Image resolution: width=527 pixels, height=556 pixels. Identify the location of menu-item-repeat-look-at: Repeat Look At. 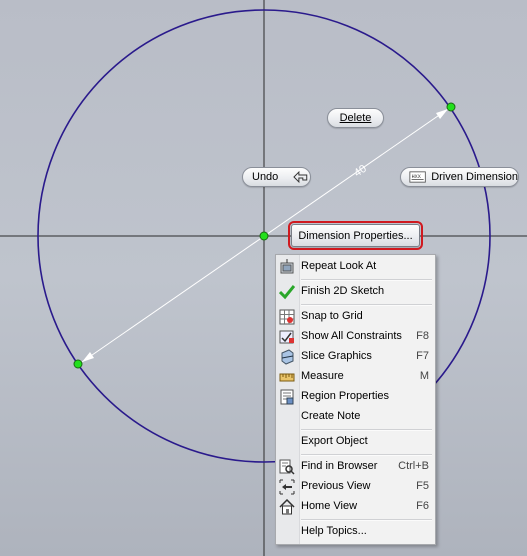
(355, 267).